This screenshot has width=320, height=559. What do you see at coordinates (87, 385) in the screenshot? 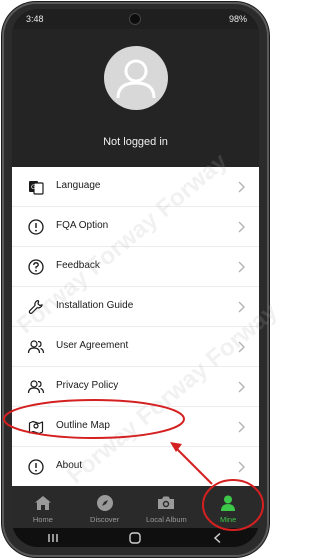
I see `menu-item-label: Privacy Policy` at bounding box center [87, 385].